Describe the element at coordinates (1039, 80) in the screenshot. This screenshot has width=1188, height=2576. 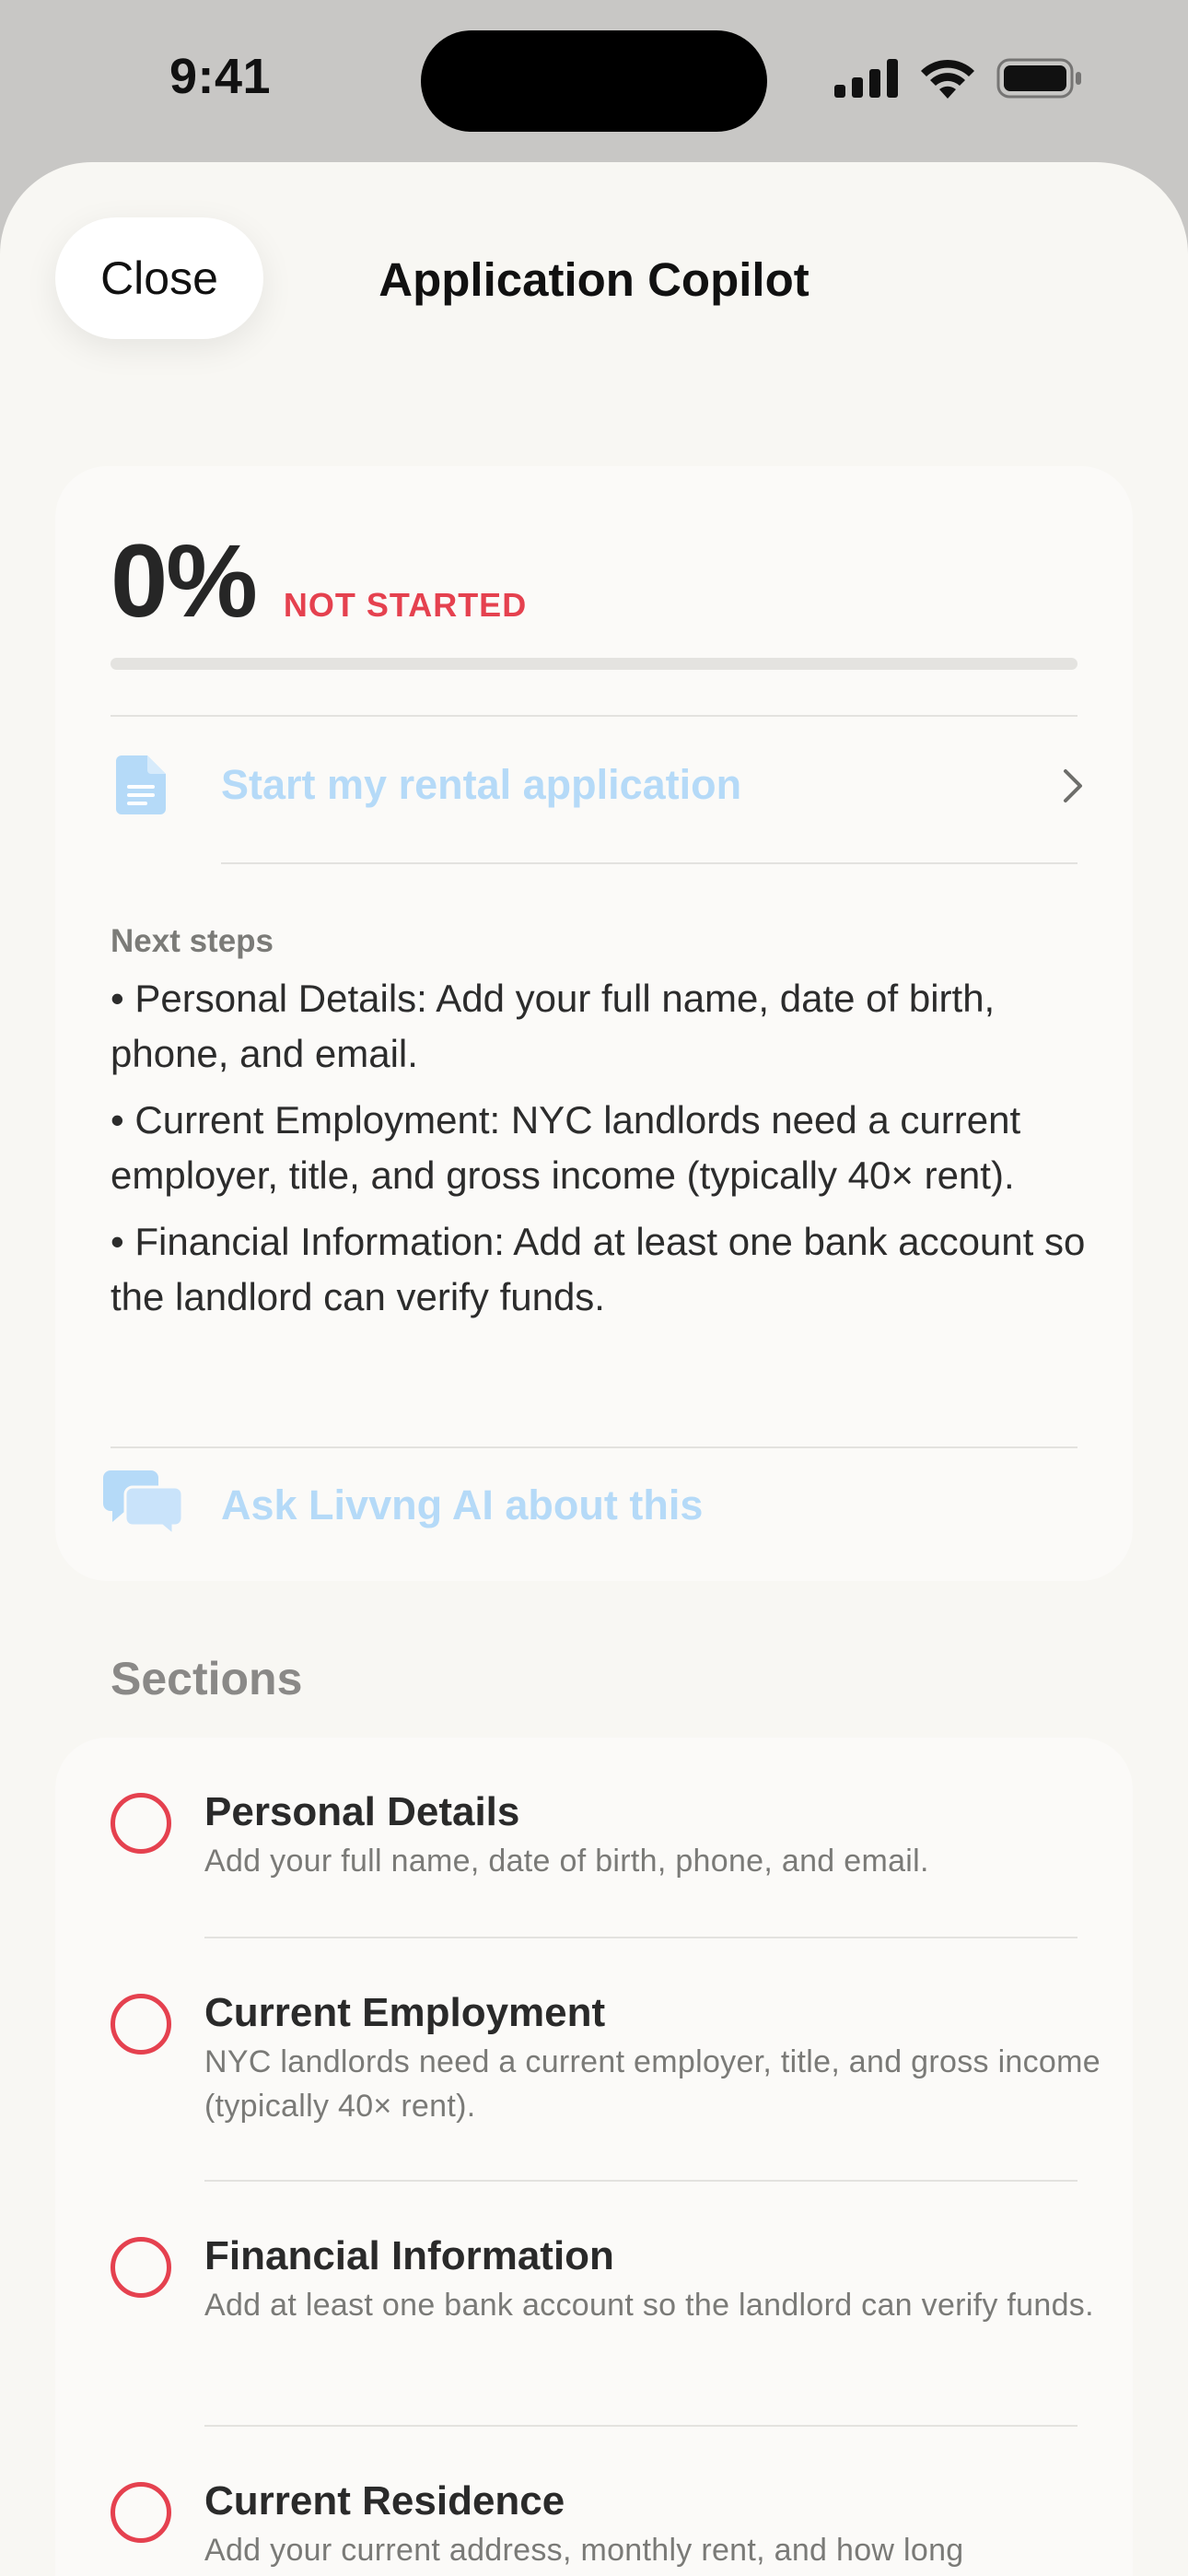
I see `battery-icon` at that location.